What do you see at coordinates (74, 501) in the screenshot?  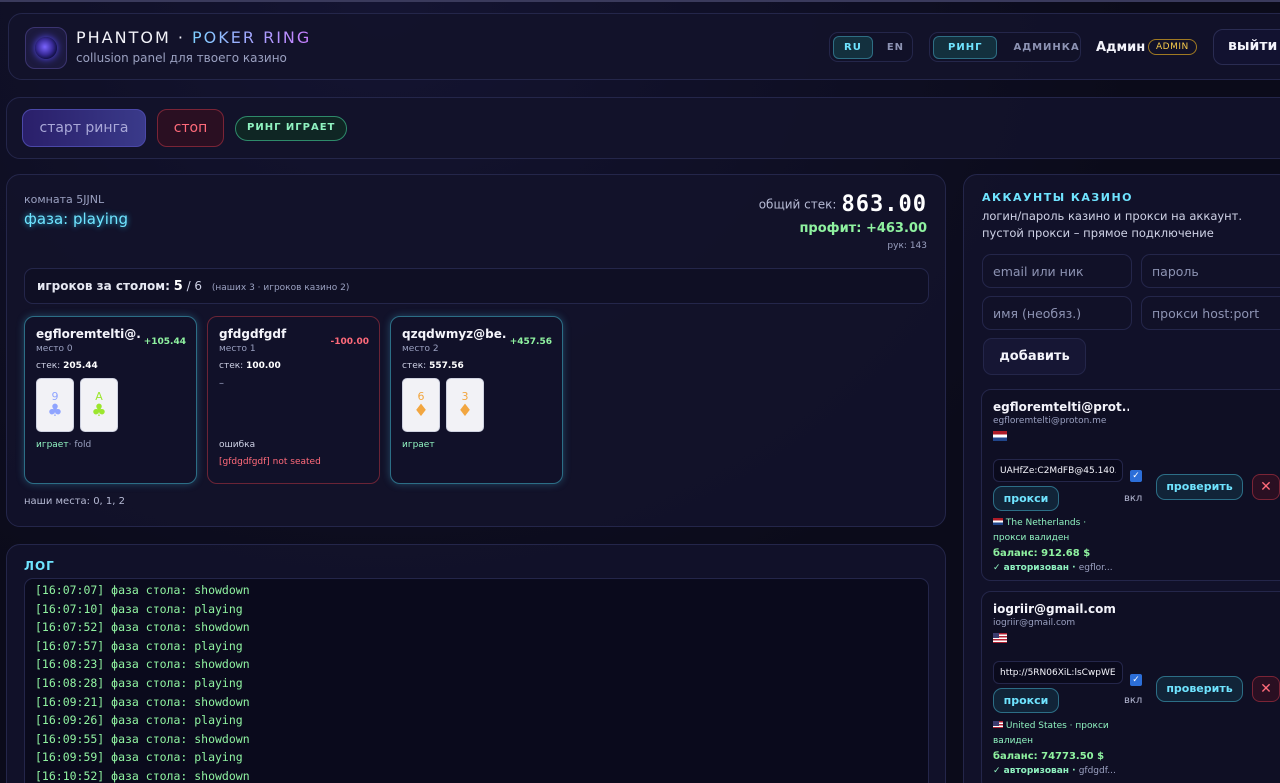 I see `our-seats: наши места: 0, 1, 2` at bounding box center [74, 501].